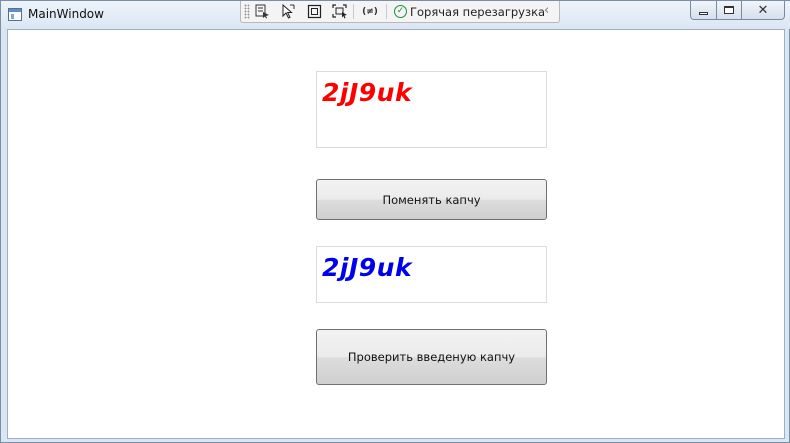  Describe the element at coordinates (314, 11) in the screenshot. I see `layout-adorner-icon` at that location.